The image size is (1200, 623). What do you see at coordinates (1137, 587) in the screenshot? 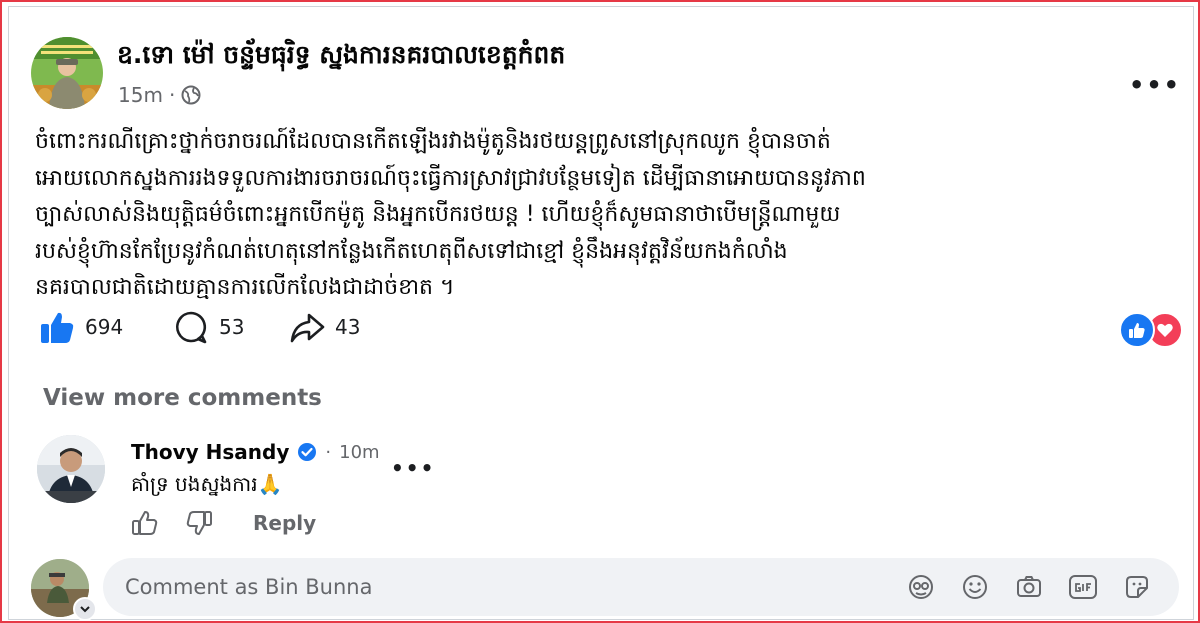
I see `sticker-icon` at bounding box center [1137, 587].